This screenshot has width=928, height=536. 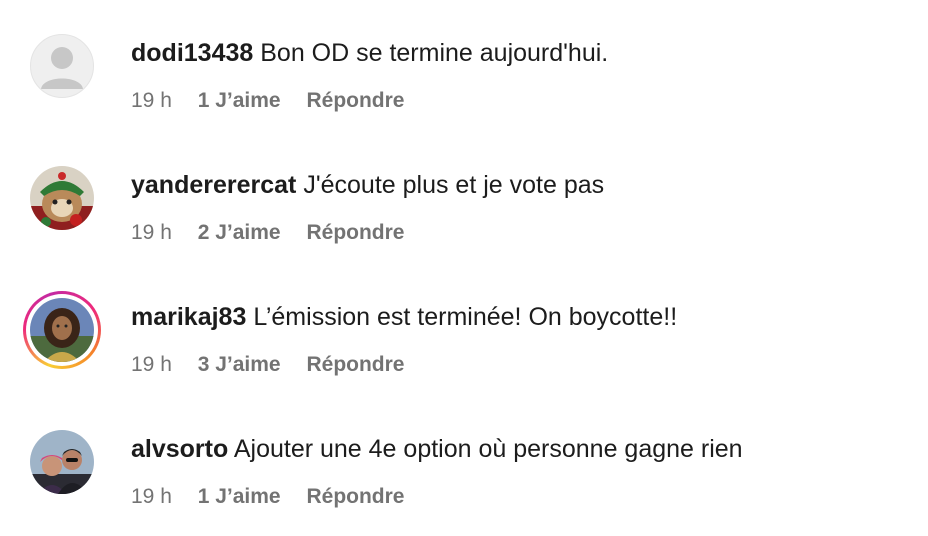 What do you see at coordinates (239, 232) in the screenshot?
I see `comment-likes: 2 J’aime` at bounding box center [239, 232].